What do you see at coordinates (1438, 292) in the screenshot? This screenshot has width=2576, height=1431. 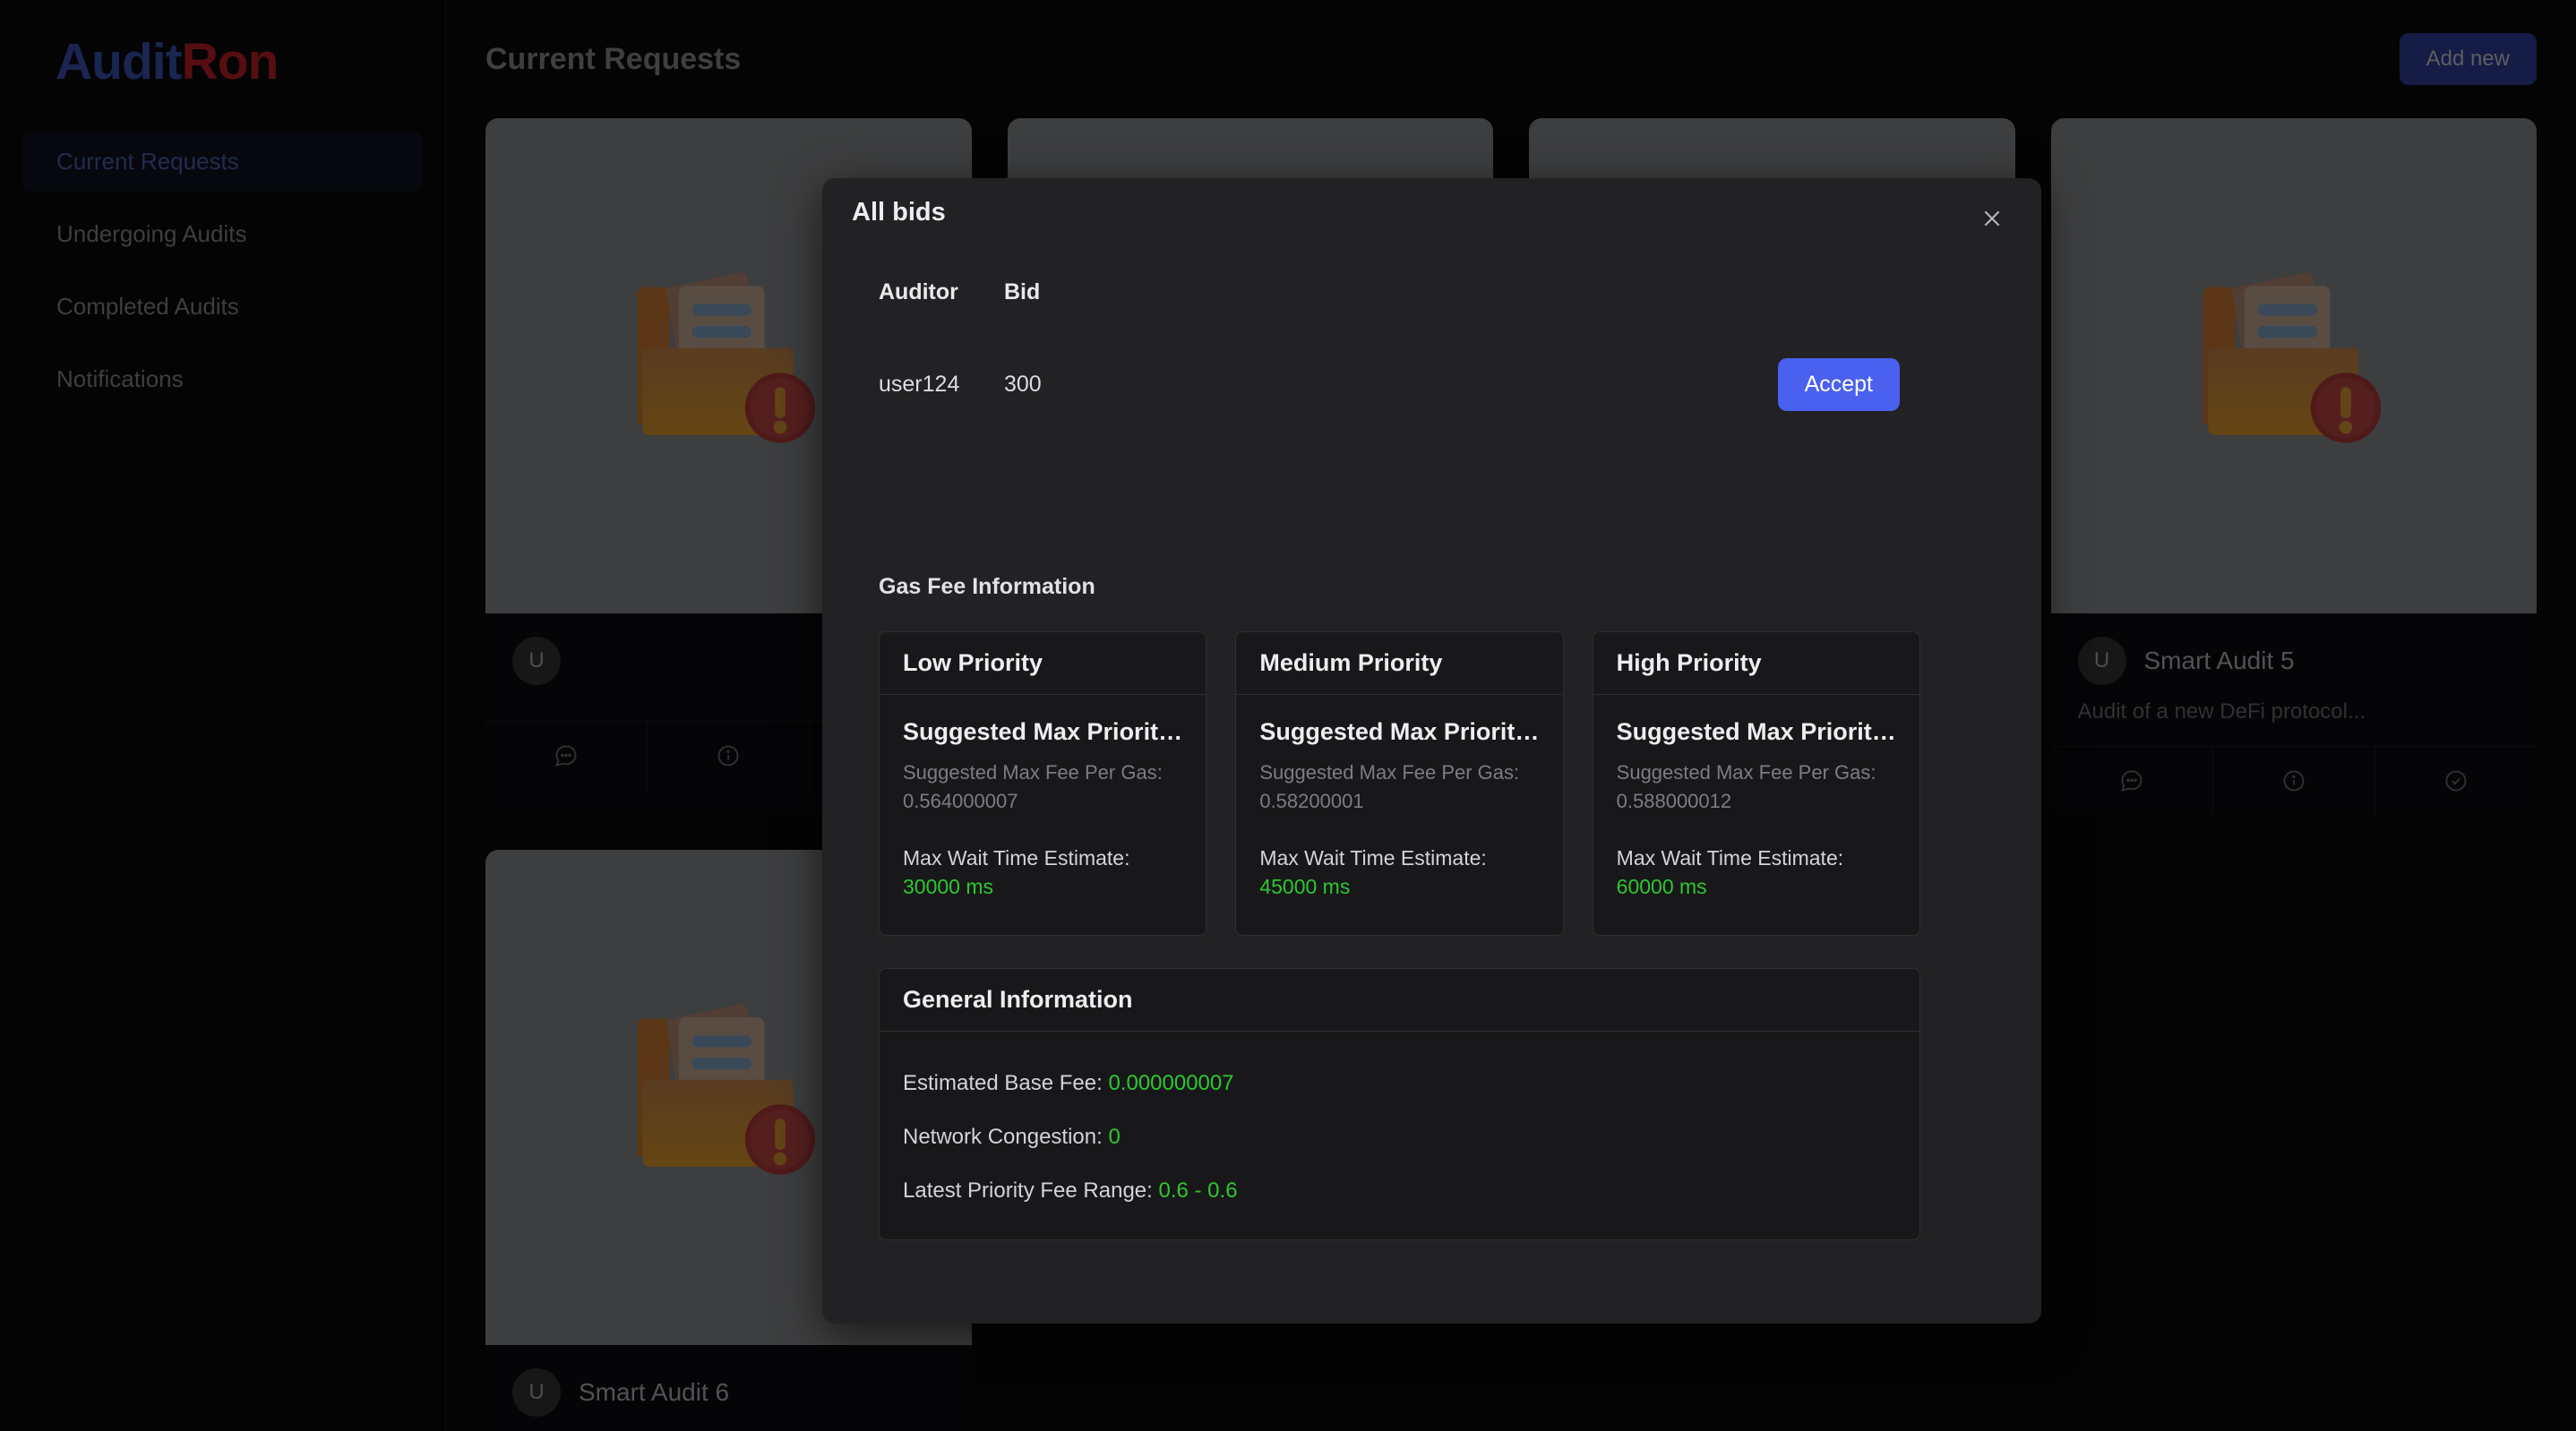 I see `bids-table-header: Auditor Bid` at bounding box center [1438, 292].